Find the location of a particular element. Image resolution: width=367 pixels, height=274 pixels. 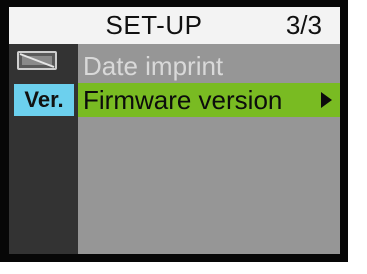

submenu-arrow-icon is located at coordinates (326, 100).